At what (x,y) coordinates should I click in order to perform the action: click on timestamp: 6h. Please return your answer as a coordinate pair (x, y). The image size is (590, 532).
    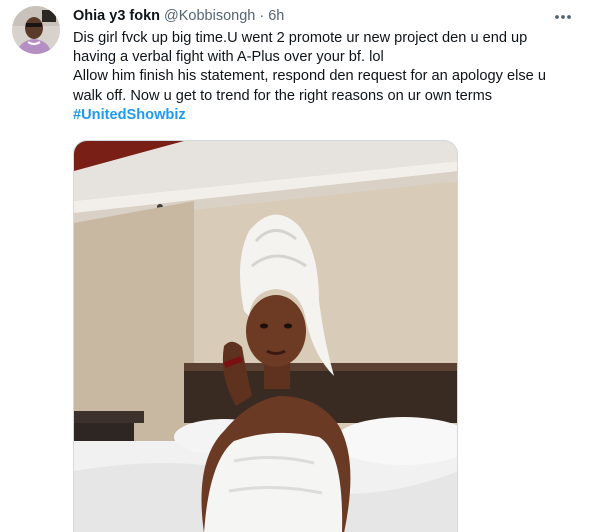
    Looking at the image, I should click on (276, 16).